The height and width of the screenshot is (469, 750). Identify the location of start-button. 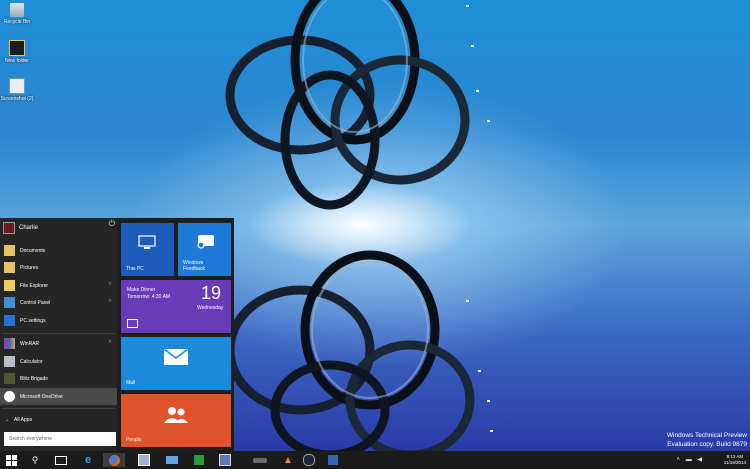
(11, 460).